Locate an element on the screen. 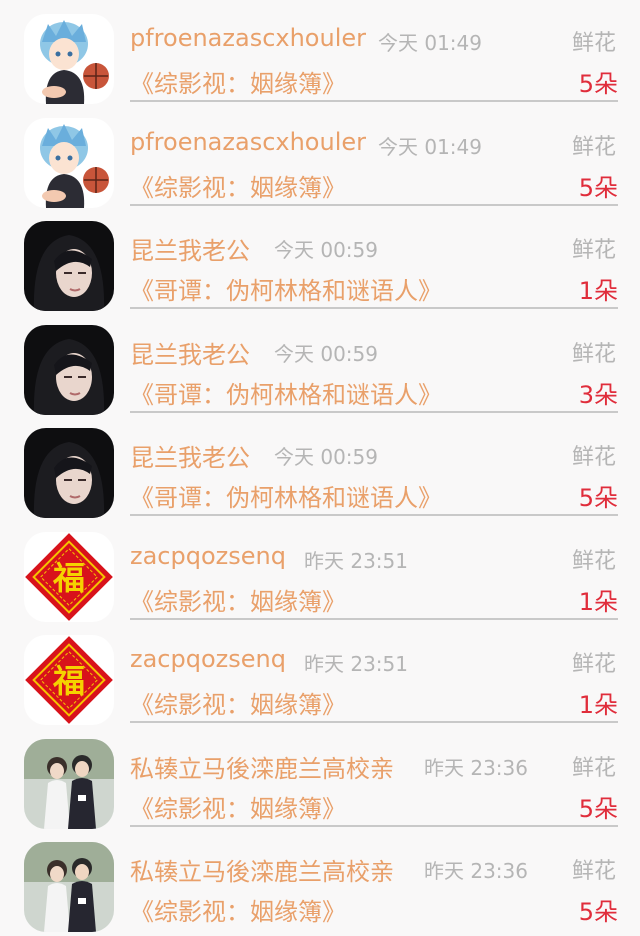 This screenshot has height=936, width=640. list-item: 昆兰我老公 今天 00:59 鲜花 《哥谭：伪柯林格和谜语人》 3朵 is located at coordinates (320, 363).